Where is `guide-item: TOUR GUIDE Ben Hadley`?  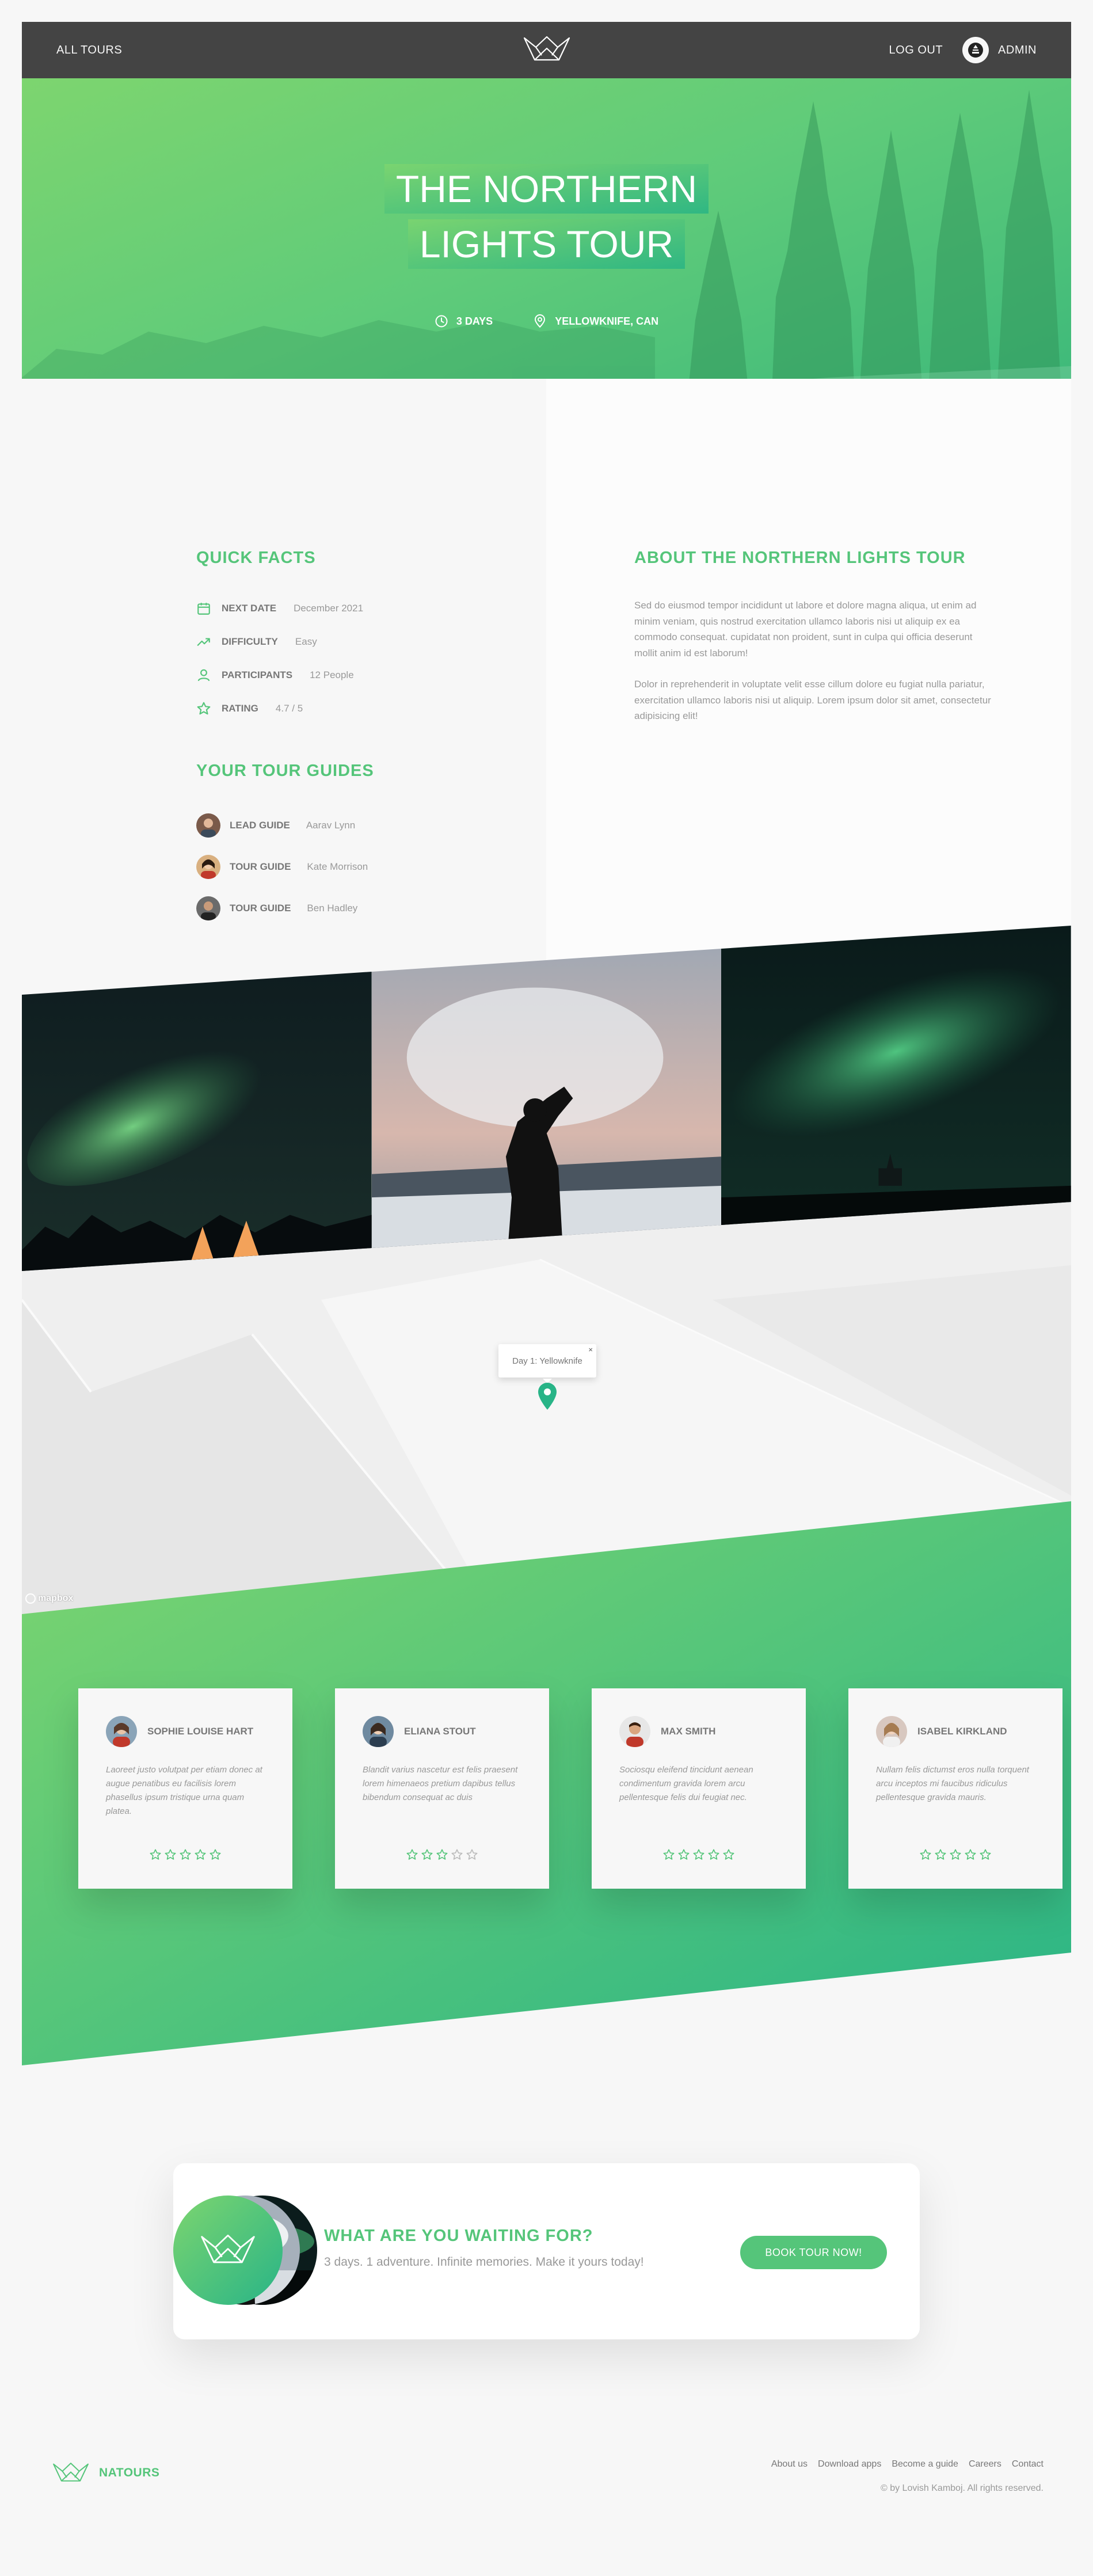 guide-item: TOUR GUIDE Ben Hadley is located at coordinates (282, 909).